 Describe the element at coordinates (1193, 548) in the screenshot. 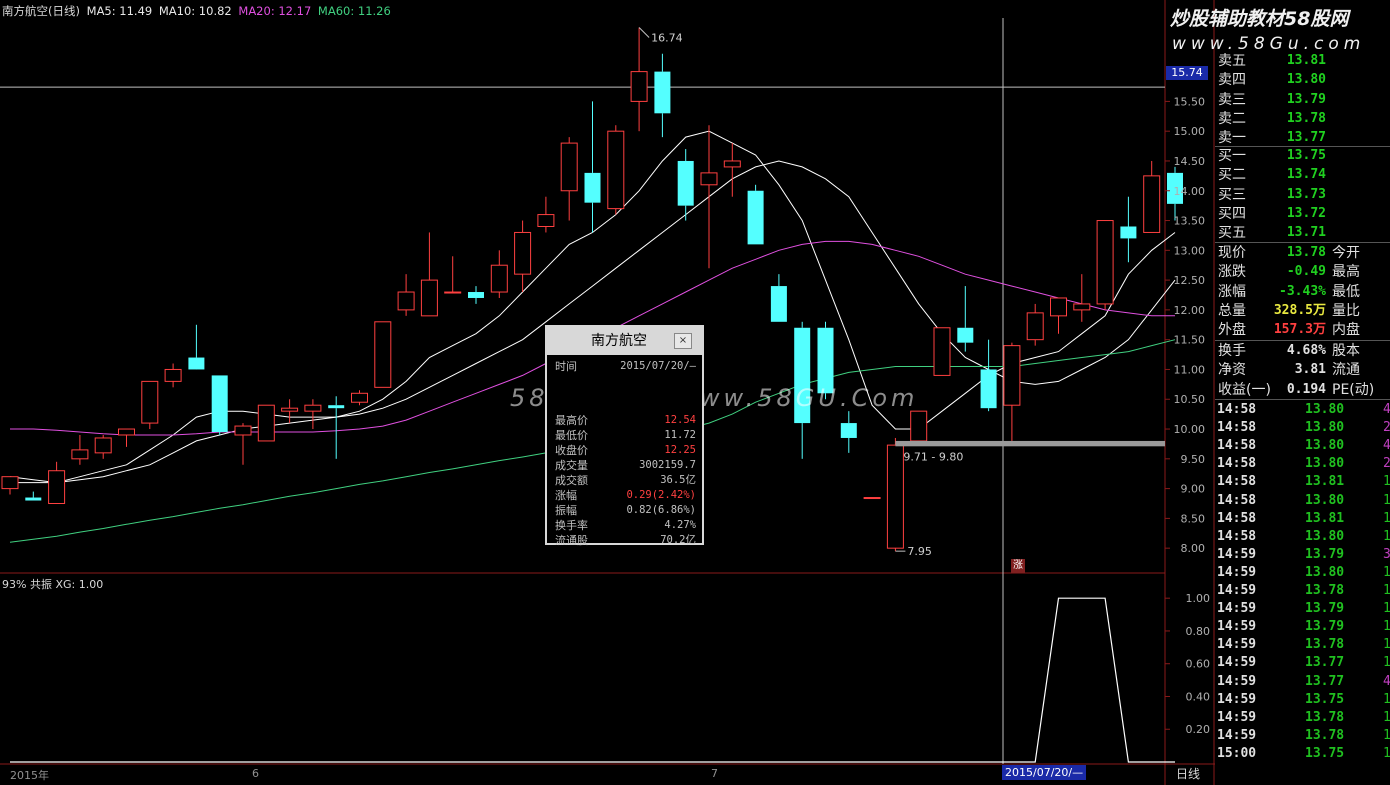

I see `price-tick-label: 8.00` at that location.